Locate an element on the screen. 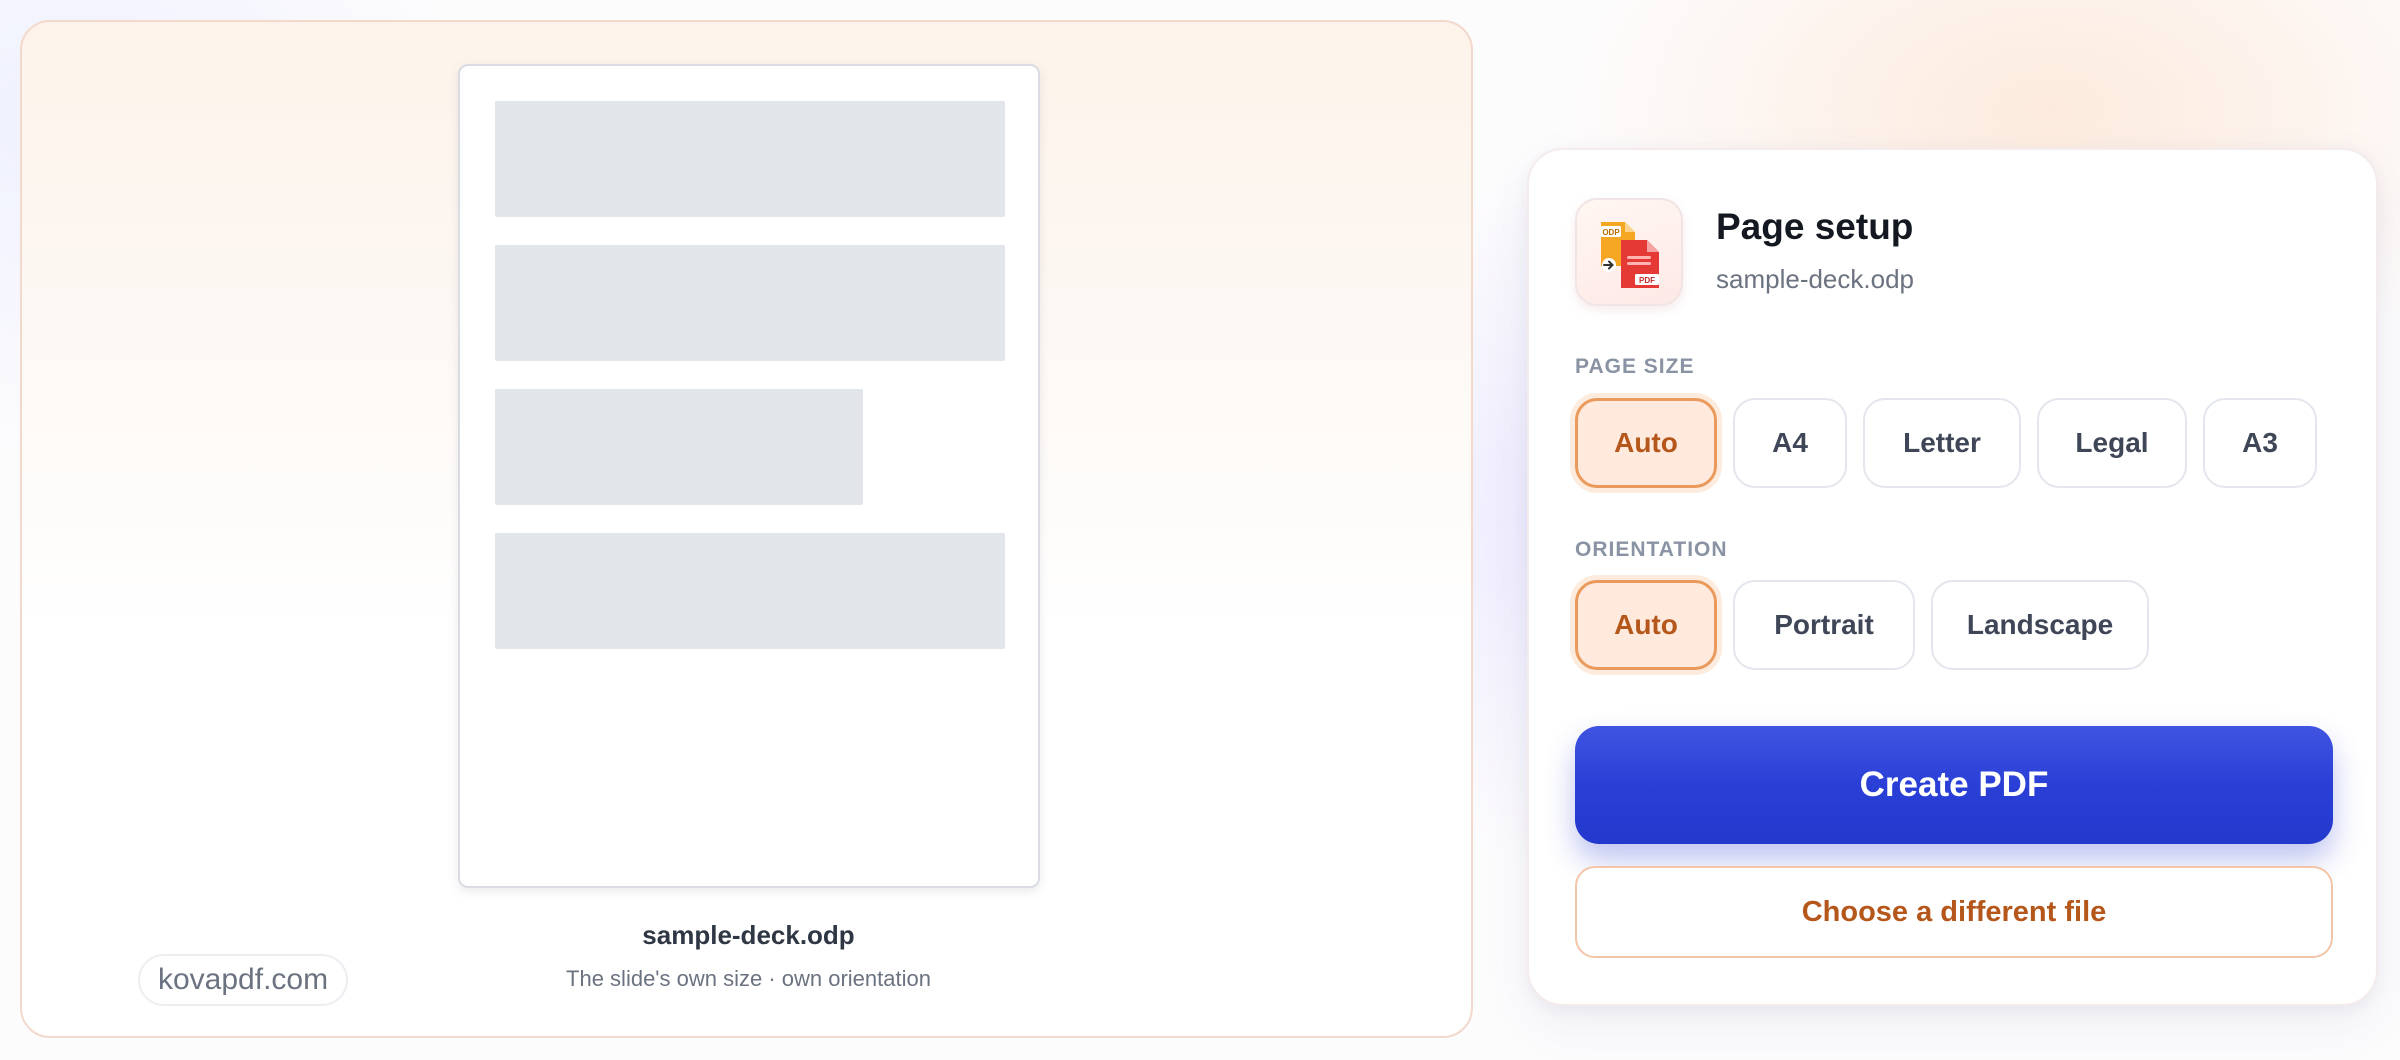 This screenshot has height=1060, width=2400. svg-text: PDF is located at coordinates (1647, 280).